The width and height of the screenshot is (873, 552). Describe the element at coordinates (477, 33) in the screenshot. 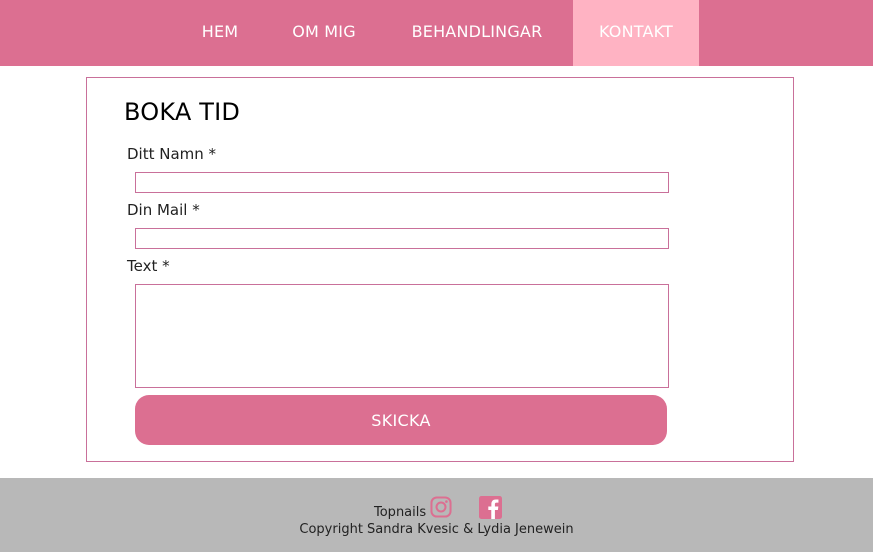

I see `nav-item-behandlingar: BEHANDLINGAR` at that location.